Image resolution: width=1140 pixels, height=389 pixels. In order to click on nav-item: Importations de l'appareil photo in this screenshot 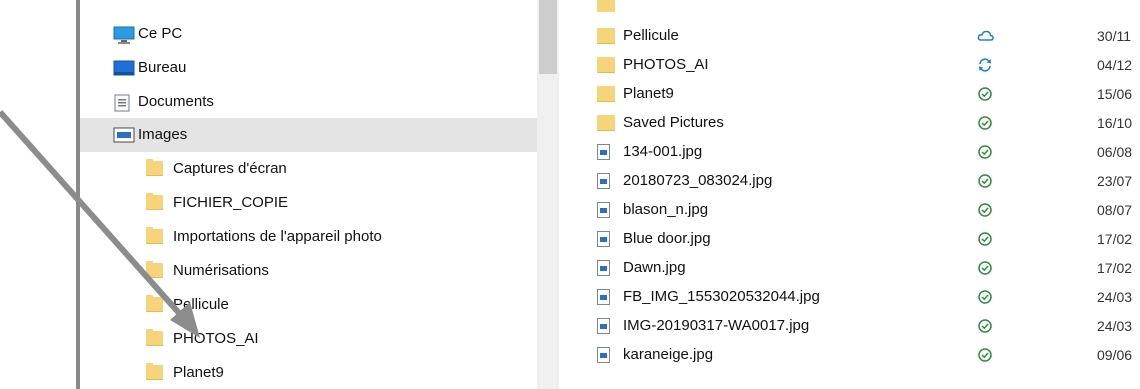, I will do `click(308, 237)`.